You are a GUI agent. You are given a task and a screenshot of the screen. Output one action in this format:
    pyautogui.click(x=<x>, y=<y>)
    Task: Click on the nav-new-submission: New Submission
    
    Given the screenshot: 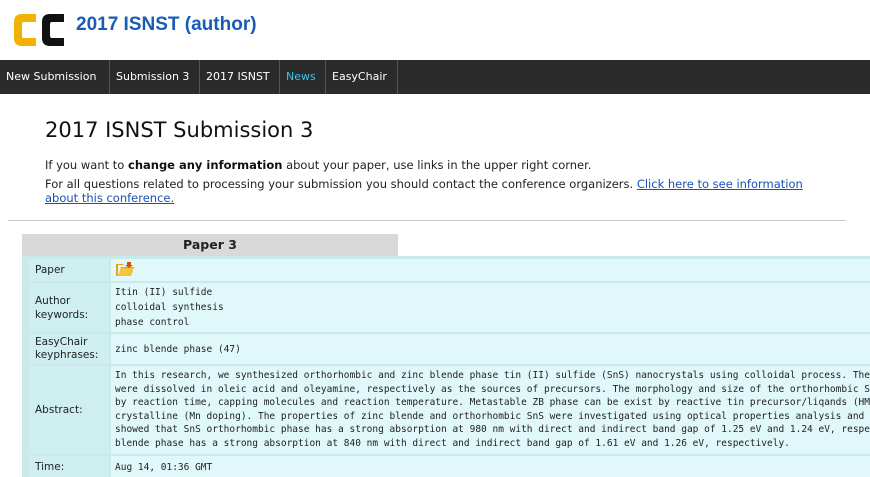 What is the action you would take?
    pyautogui.click(x=55, y=77)
    